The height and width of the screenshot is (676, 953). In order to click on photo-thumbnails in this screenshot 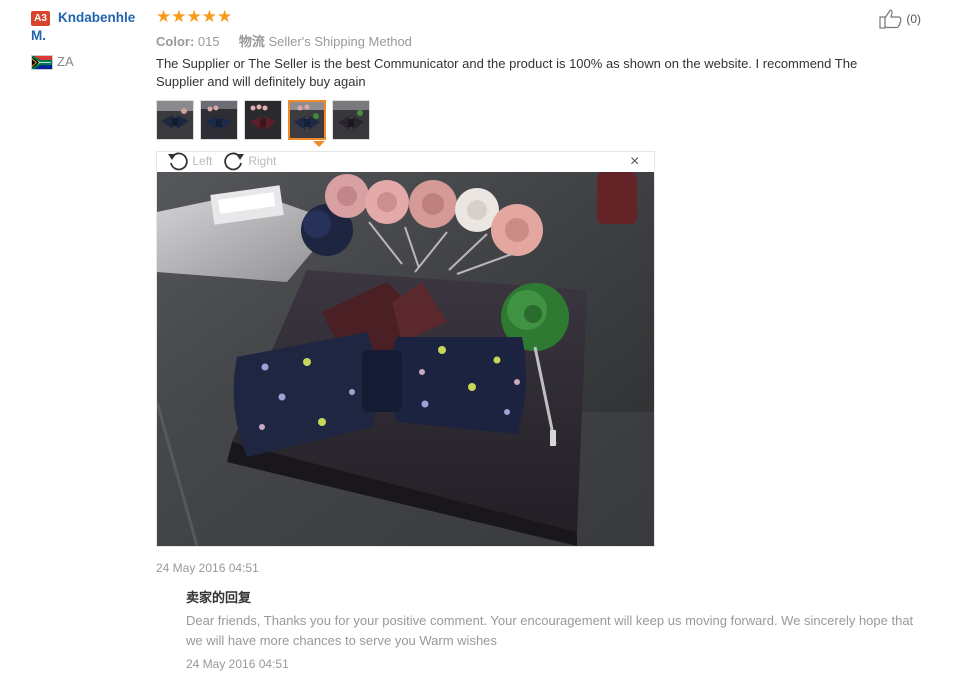, I will do `click(266, 120)`.